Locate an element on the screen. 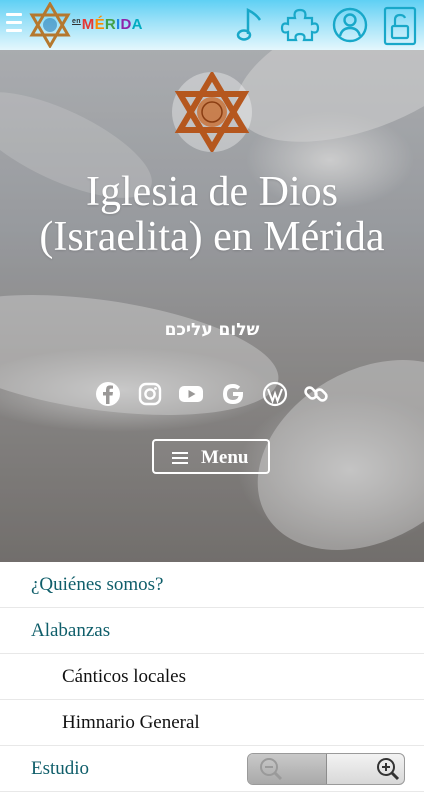 This screenshot has height=800, width=424. zoom-in-icon is located at coordinates (388, 769).